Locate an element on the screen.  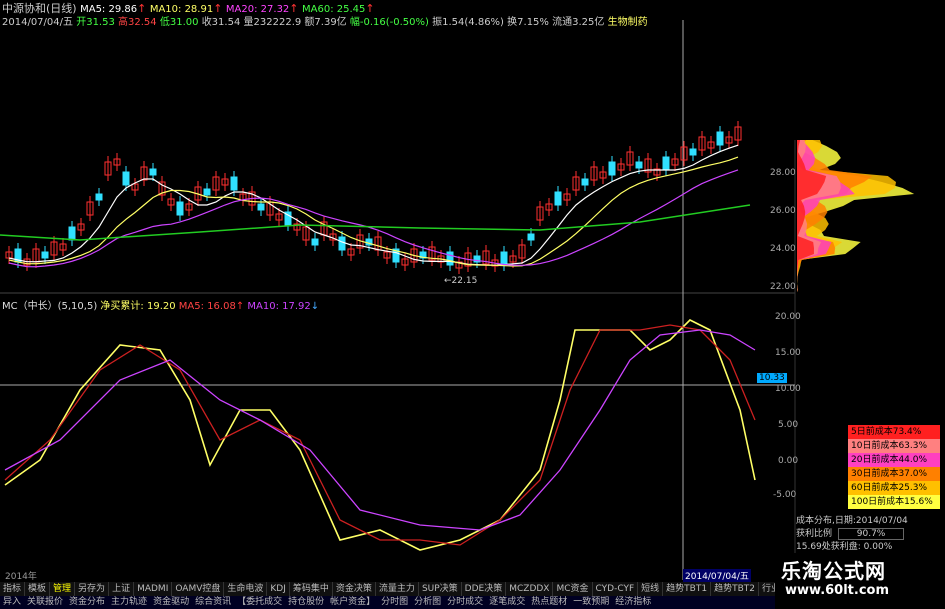
time-axis-year: 2014年 is located at coordinates (21, 577).